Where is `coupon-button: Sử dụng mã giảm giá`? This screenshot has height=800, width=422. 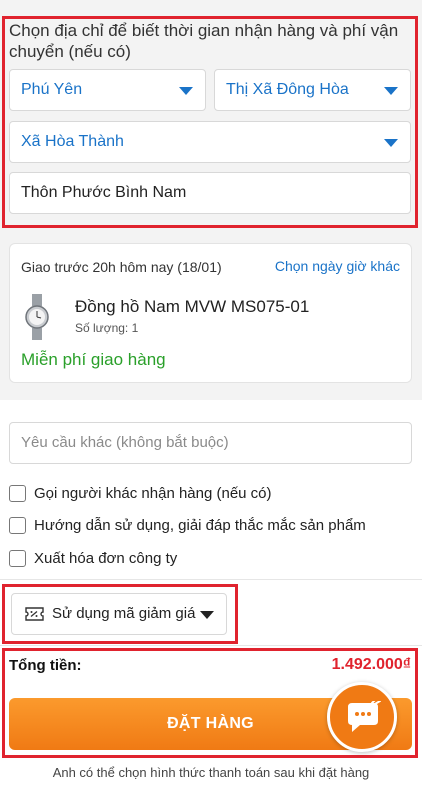 coupon-button: Sử dụng mã giảm giá is located at coordinates (119, 614).